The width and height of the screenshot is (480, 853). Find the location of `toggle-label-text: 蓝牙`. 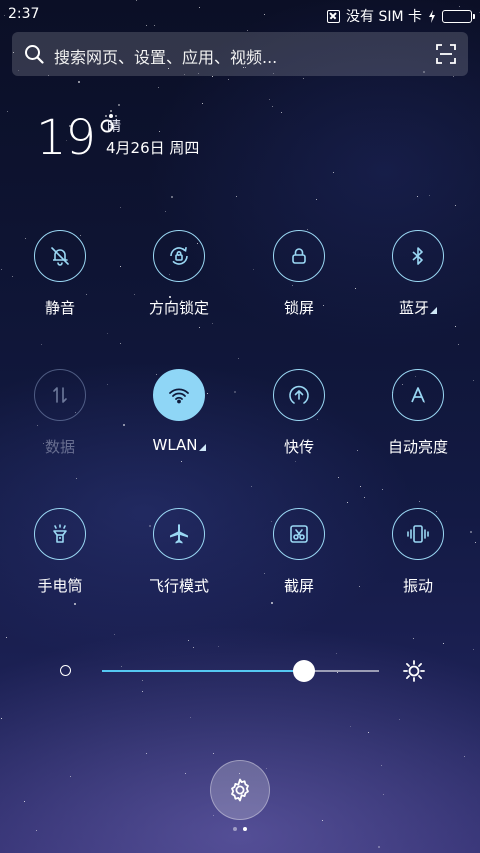

toggle-label-text: 蓝牙 is located at coordinates (413, 308).